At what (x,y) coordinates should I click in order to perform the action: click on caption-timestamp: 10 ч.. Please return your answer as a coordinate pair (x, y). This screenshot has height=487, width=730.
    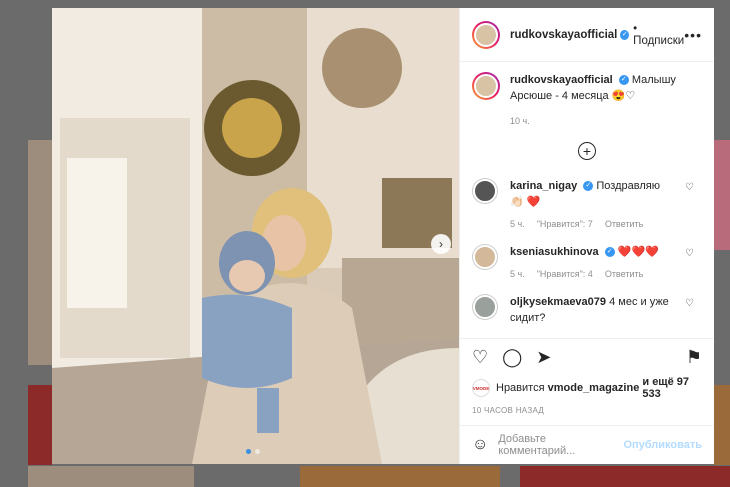
    Looking at the image, I should click on (520, 121).